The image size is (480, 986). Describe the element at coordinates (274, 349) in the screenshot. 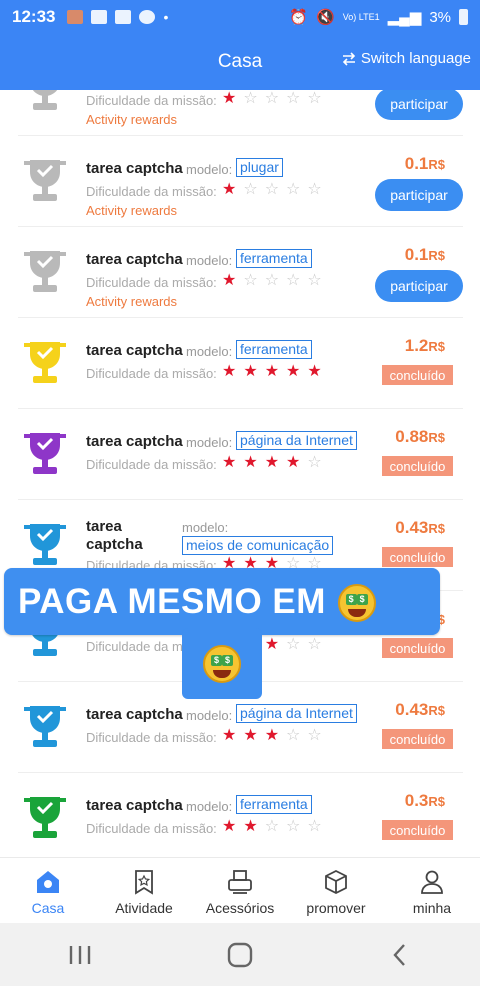

I see `category-tag: ferramenta` at that location.